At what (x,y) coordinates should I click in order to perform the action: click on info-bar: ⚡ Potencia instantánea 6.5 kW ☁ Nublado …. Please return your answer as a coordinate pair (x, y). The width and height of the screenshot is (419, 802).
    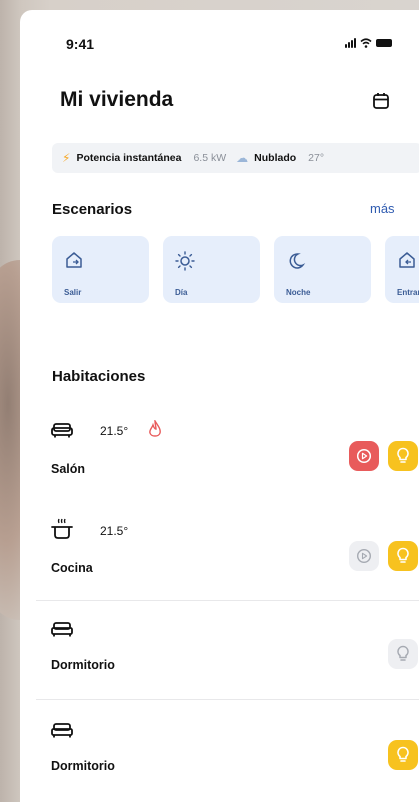
    Looking at the image, I should click on (235, 158).